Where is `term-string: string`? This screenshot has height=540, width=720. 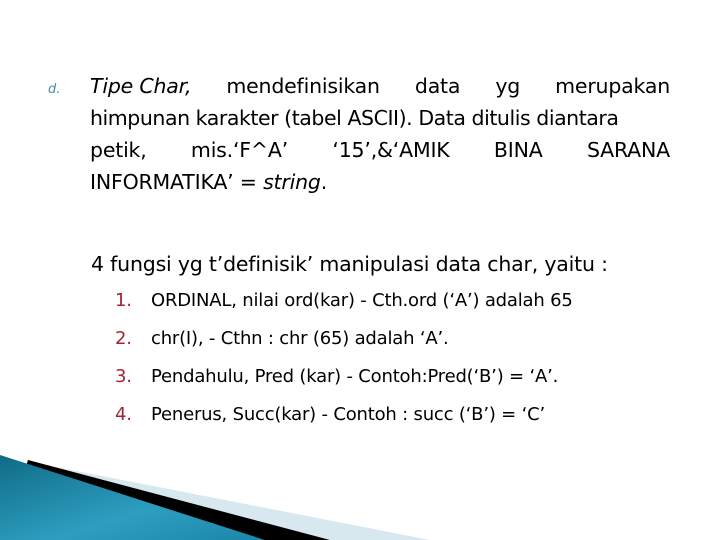 term-string: string is located at coordinates (292, 182).